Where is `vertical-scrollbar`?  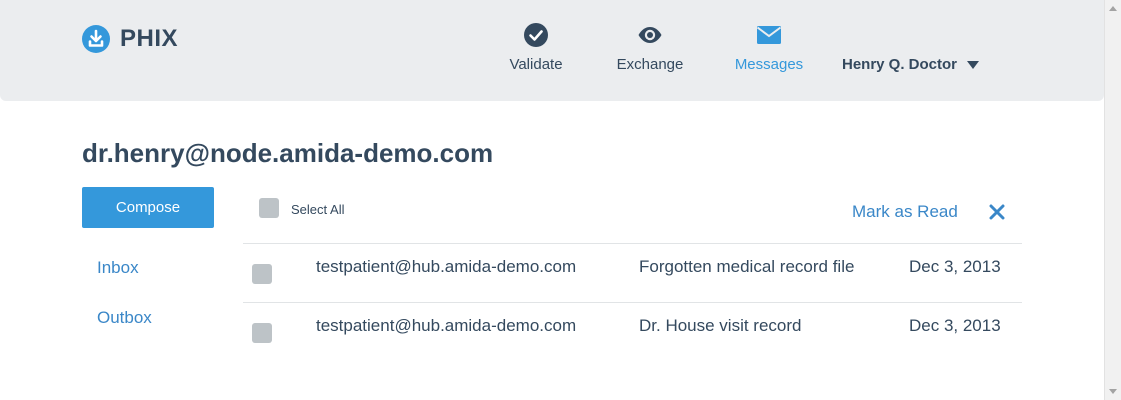 vertical-scrollbar is located at coordinates (1112, 200).